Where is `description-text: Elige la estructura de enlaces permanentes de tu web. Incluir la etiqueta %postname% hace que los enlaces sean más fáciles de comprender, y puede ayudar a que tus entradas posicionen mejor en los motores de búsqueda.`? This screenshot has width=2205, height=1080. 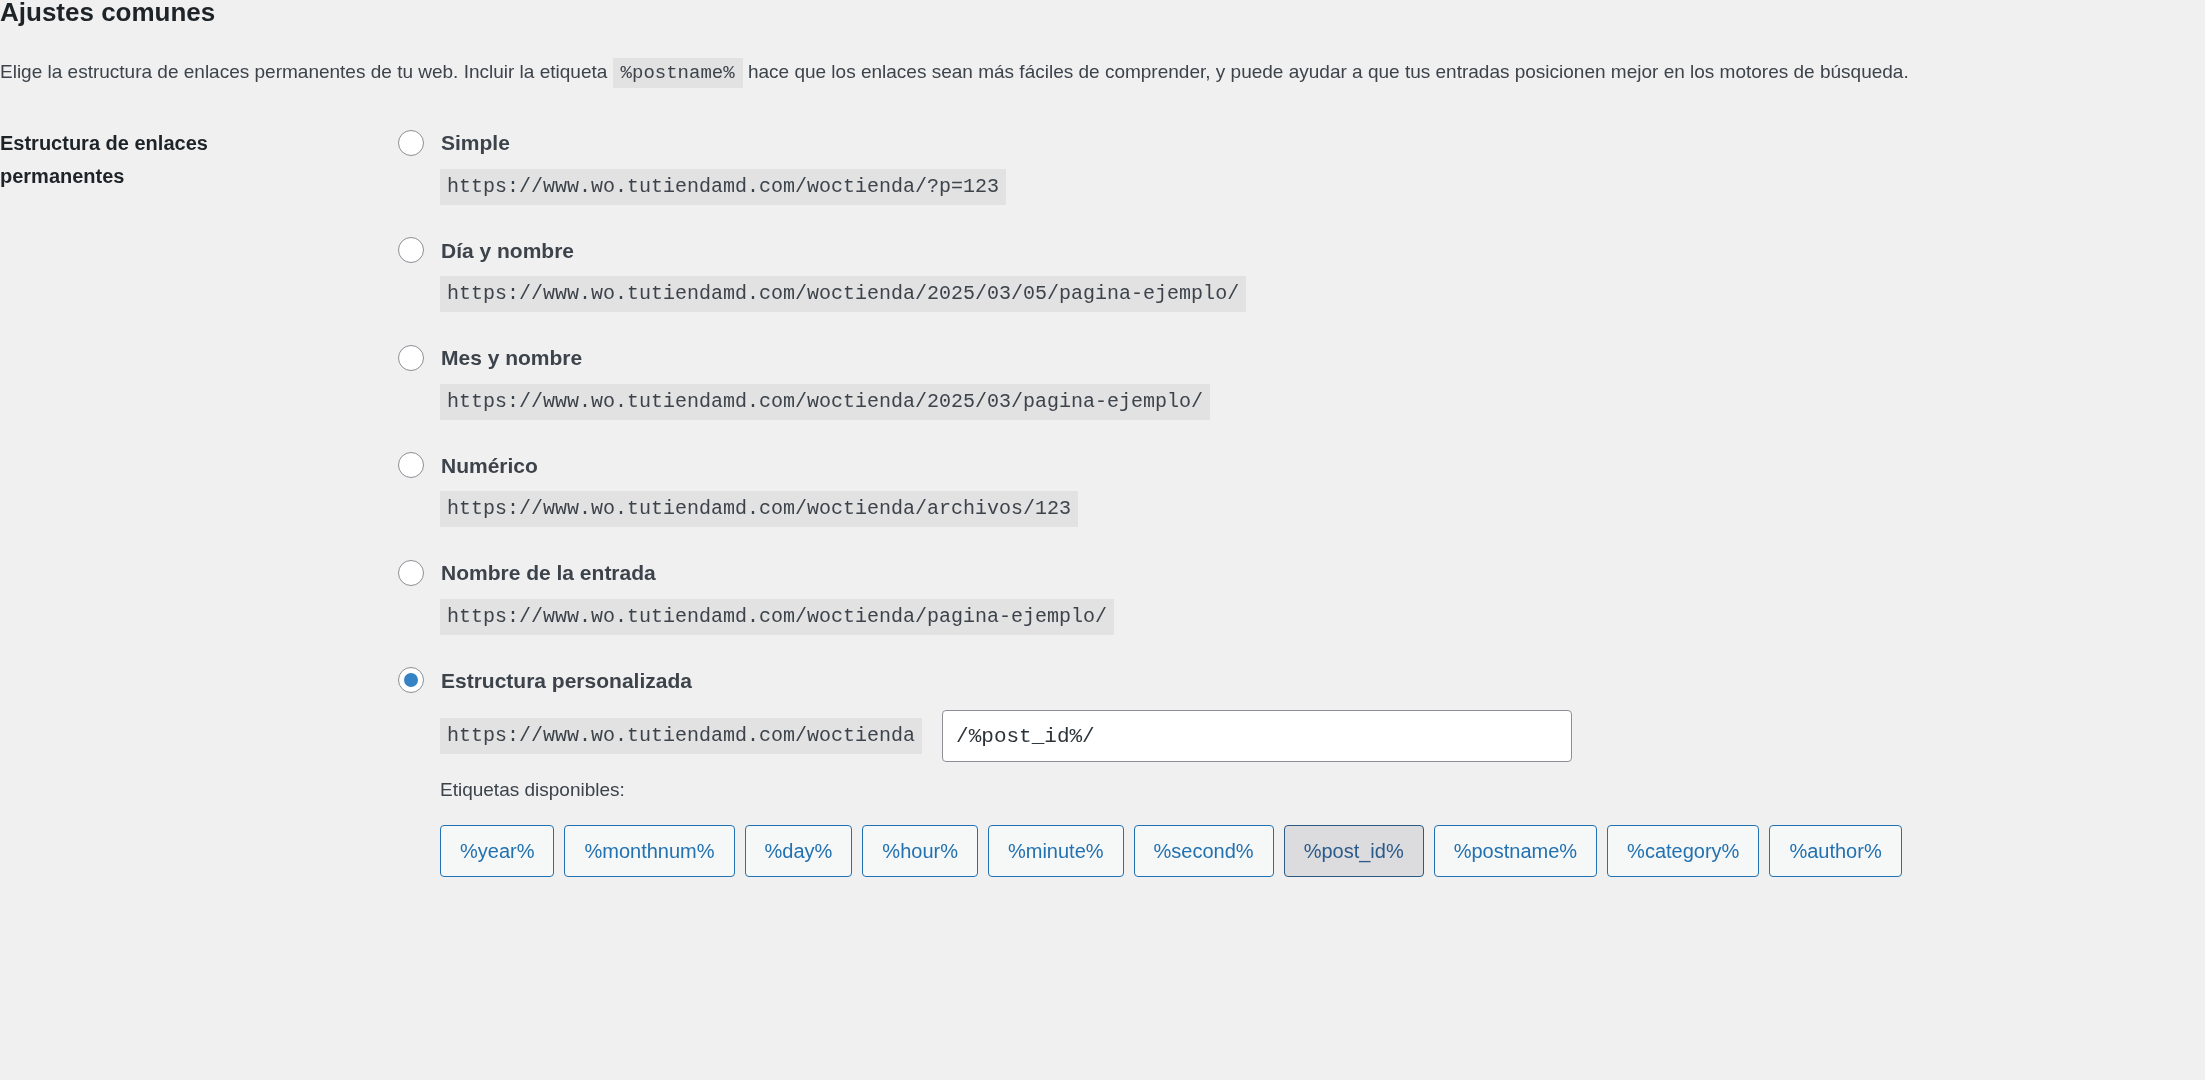
description-text: Elige la estructura de enlaces permanentes de tu web. Incluir la etiqueta %postname% hace que los enlaces sean más fáciles de comprender, y puede ayudar a que tus entradas posicionen mejor en los motores de búsqueda. is located at coordinates (1098, 72).